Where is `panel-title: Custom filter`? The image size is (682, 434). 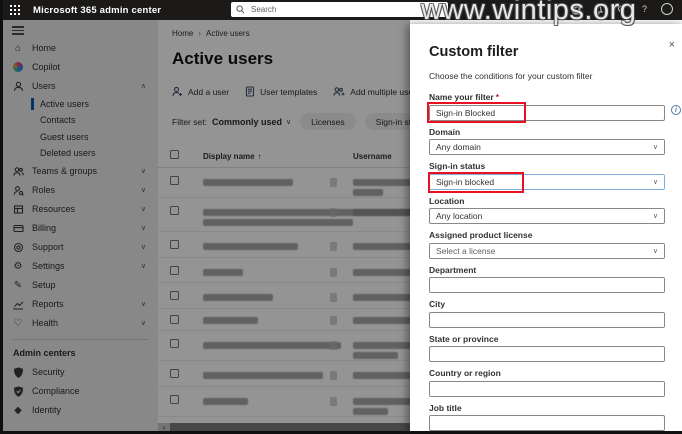 panel-title: Custom filter is located at coordinates (474, 52).